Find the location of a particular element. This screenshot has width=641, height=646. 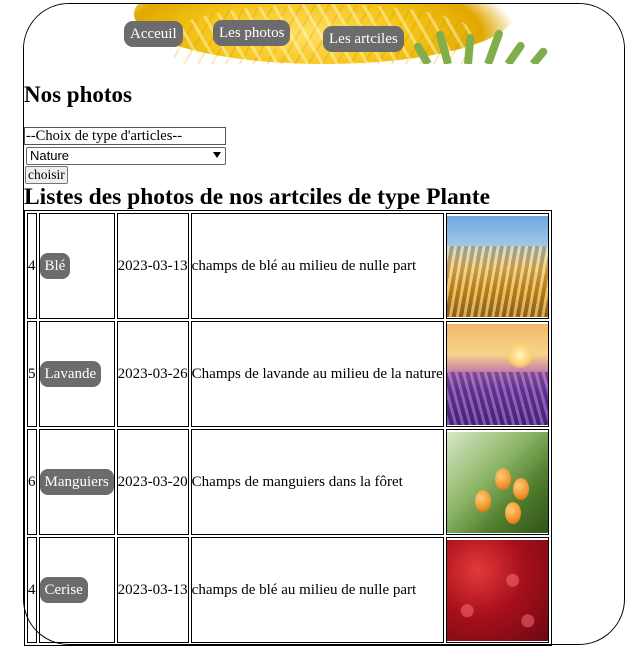

article-name-button: Cerise is located at coordinates (63, 590).